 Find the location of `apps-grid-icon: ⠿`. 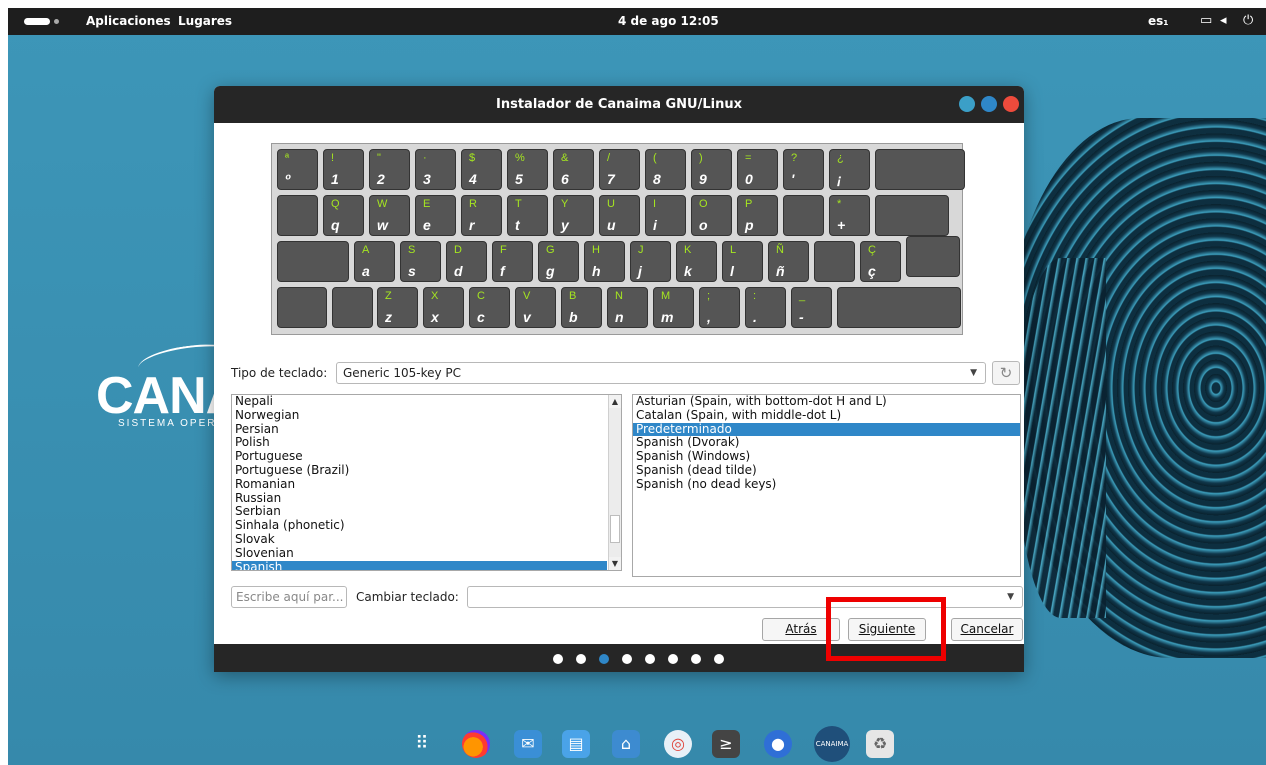

apps-grid-icon: ⠿ is located at coordinates (422, 744).